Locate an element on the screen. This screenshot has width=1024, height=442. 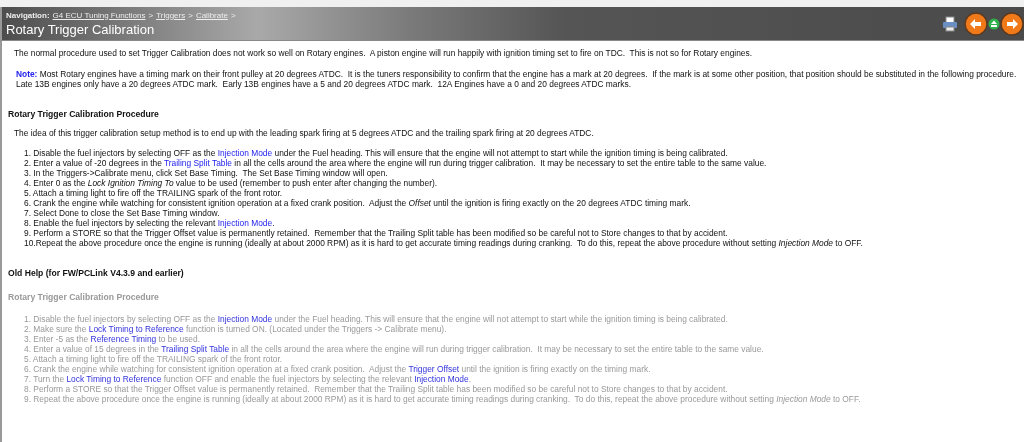
procedure-step: 6. Crank the engine while watching for consistent ignition operation at a fixed crank position. Adjust the Offset until the ignition is firing exactly on the 20 degrees ATDC timing mark. is located at coordinates (524, 203).